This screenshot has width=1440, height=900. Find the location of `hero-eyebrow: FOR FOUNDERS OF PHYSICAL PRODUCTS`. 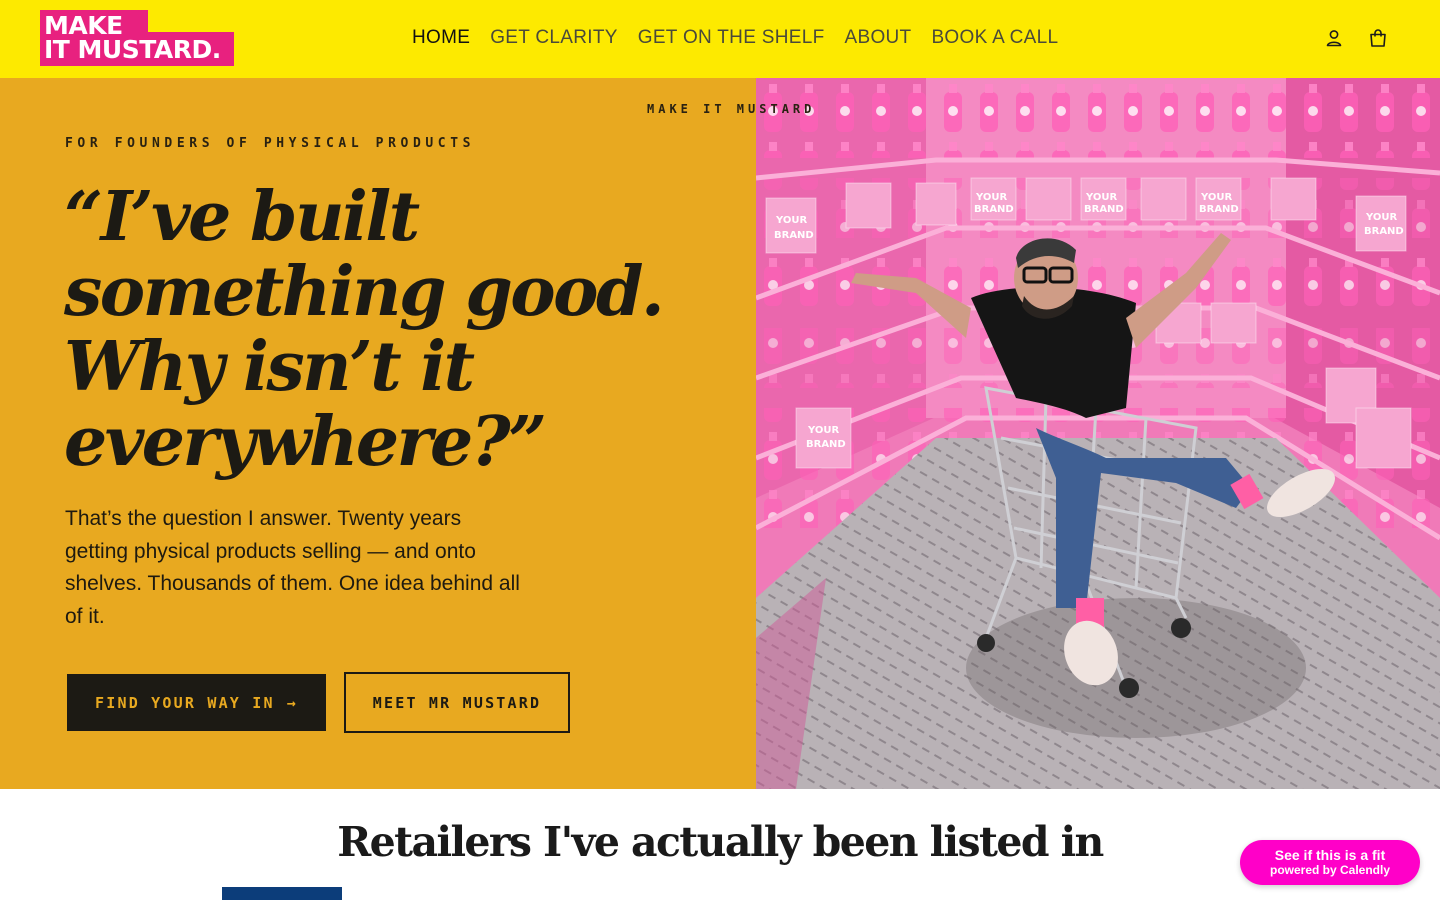

hero-eyebrow: FOR FOUNDERS OF PHYSICAL PRODUCTS is located at coordinates (270, 143).